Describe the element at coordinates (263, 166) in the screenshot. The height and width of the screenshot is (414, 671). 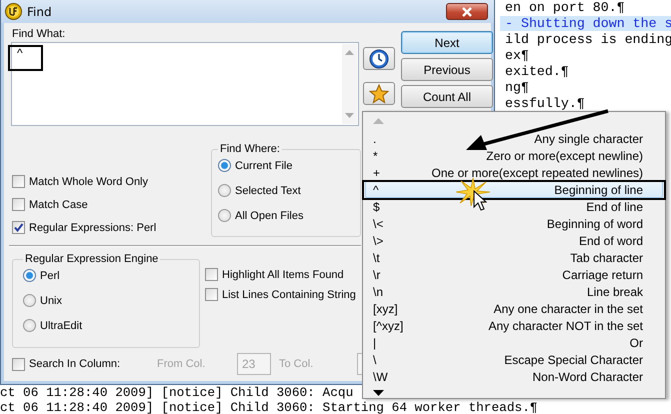
I see `radio-label: Current File` at that location.